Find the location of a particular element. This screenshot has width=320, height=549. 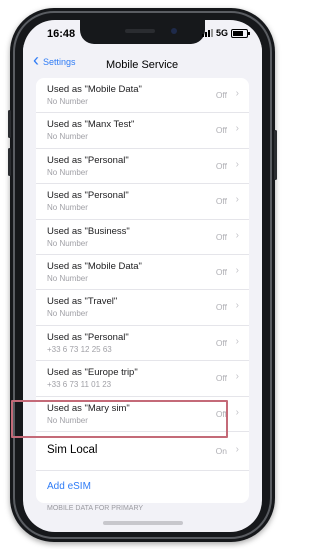

sim-row: Used as "Manx Test" No Number Off › is located at coordinates (142, 131).